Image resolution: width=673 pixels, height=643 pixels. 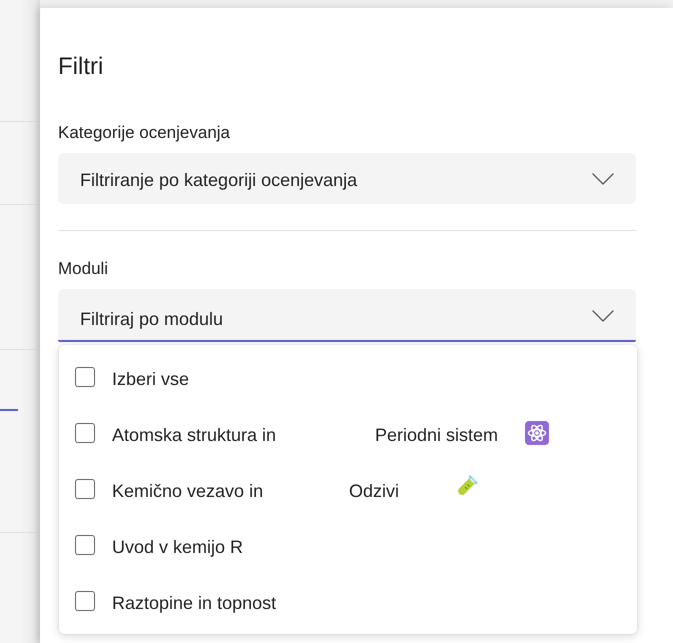 I want to click on field-label: Moduli, so click(x=84, y=269).